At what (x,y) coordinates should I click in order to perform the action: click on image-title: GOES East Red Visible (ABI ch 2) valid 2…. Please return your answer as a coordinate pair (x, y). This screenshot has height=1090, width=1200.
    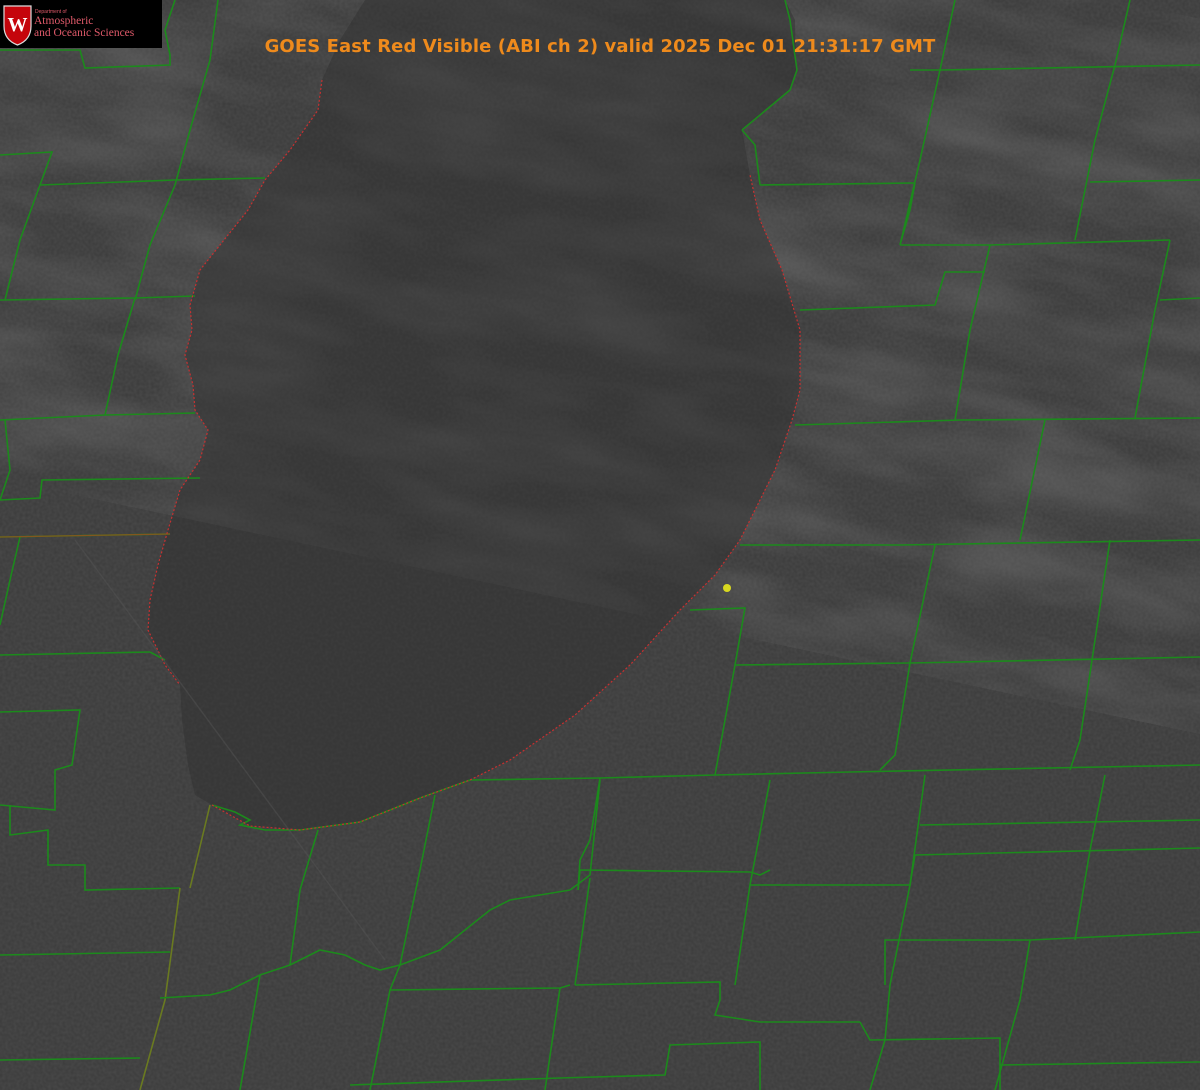
    Looking at the image, I should click on (600, 46).